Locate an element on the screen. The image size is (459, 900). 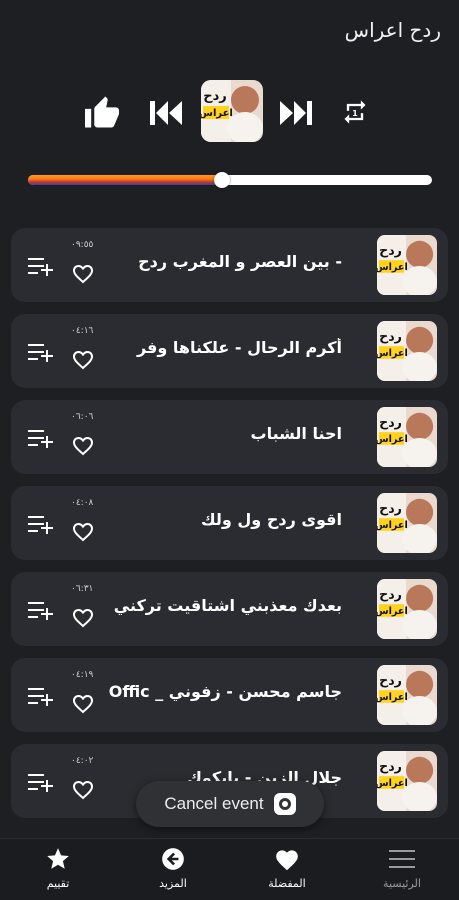
app-icon is located at coordinates (284, 804).